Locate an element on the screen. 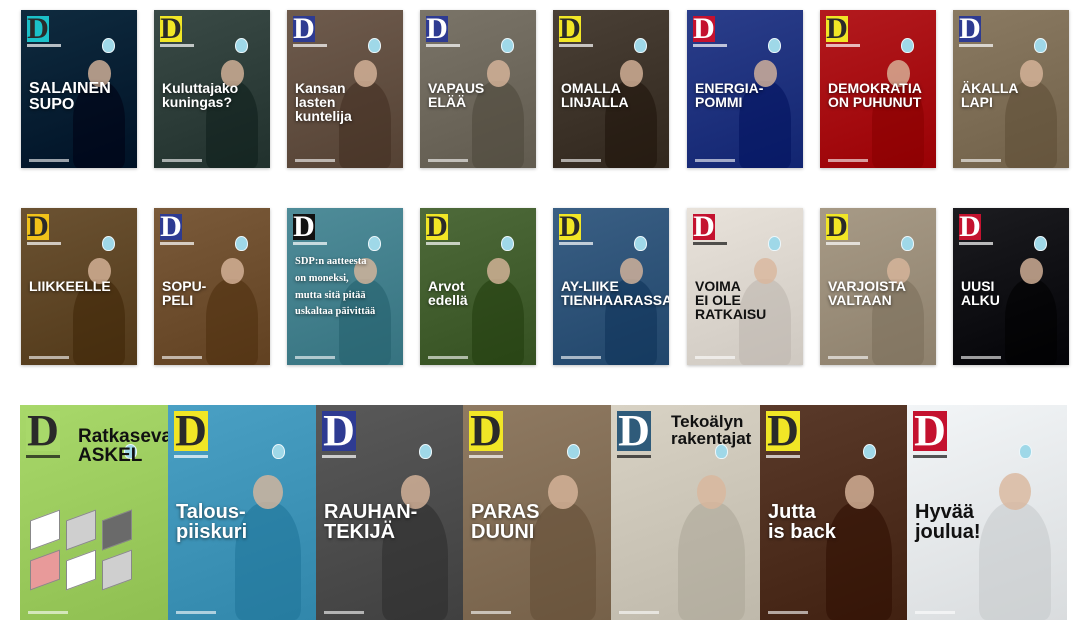 This screenshot has height=623, width=1084. magazine-cover: D Talous- piiskuri is located at coordinates (242, 512).